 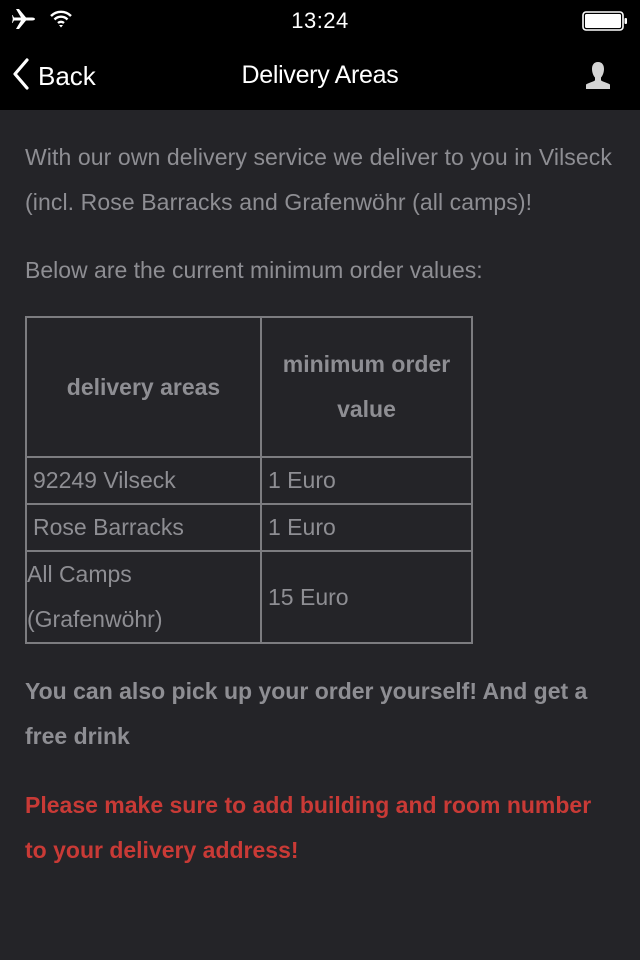 I want to click on navigation-bar: Back Delivery Areas, so click(x=320, y=75).